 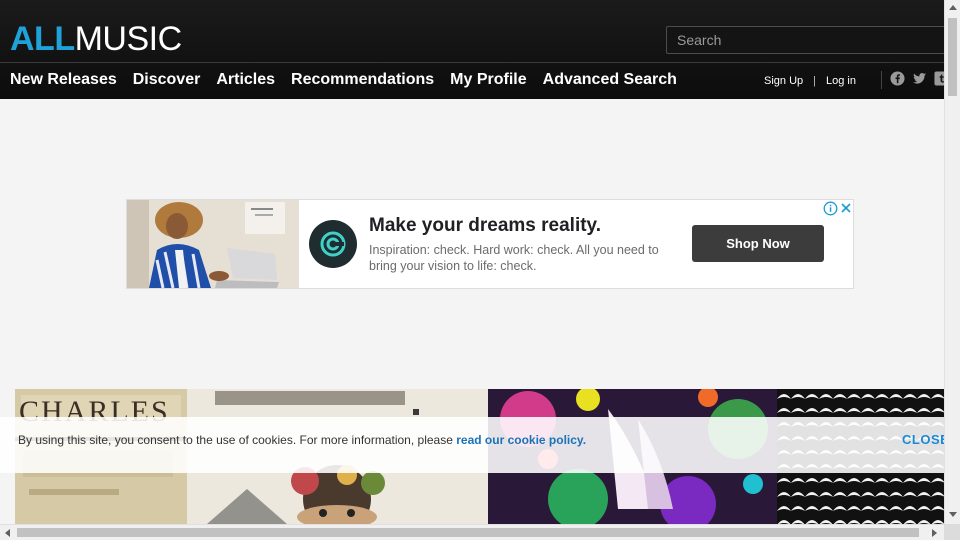 I want to click on cookie-policy-link: read our cookie policy., so click(x=521, y=440).